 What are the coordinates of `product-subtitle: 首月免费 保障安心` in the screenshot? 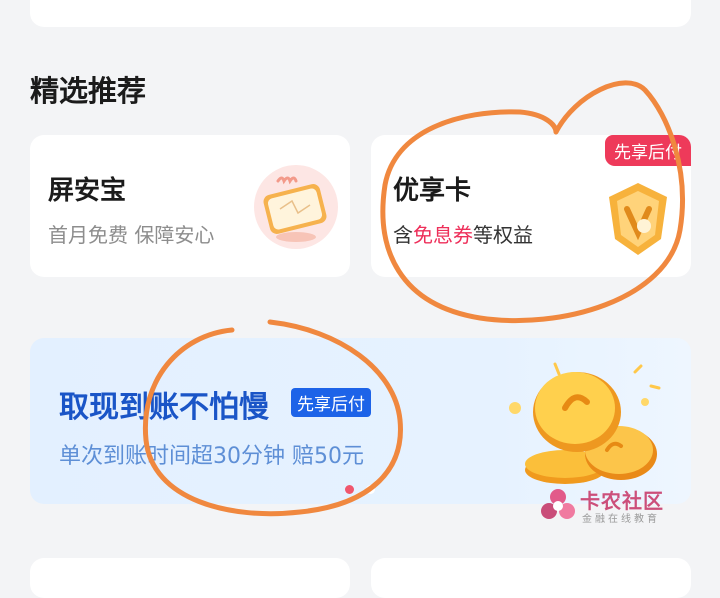 It's located at (131, 235).